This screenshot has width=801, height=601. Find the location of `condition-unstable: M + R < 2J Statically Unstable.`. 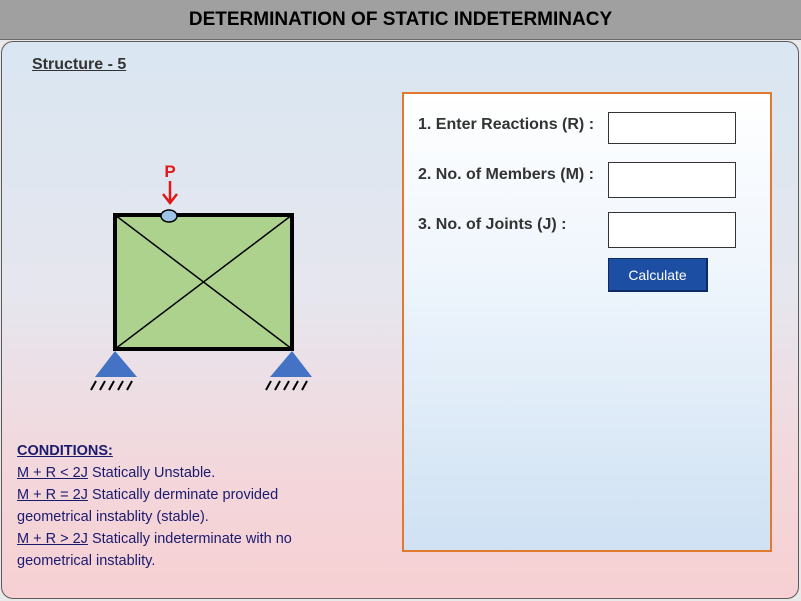

condition-unstable: M + R < 2J Statically Unstable. is located at coordinates (162, 473).